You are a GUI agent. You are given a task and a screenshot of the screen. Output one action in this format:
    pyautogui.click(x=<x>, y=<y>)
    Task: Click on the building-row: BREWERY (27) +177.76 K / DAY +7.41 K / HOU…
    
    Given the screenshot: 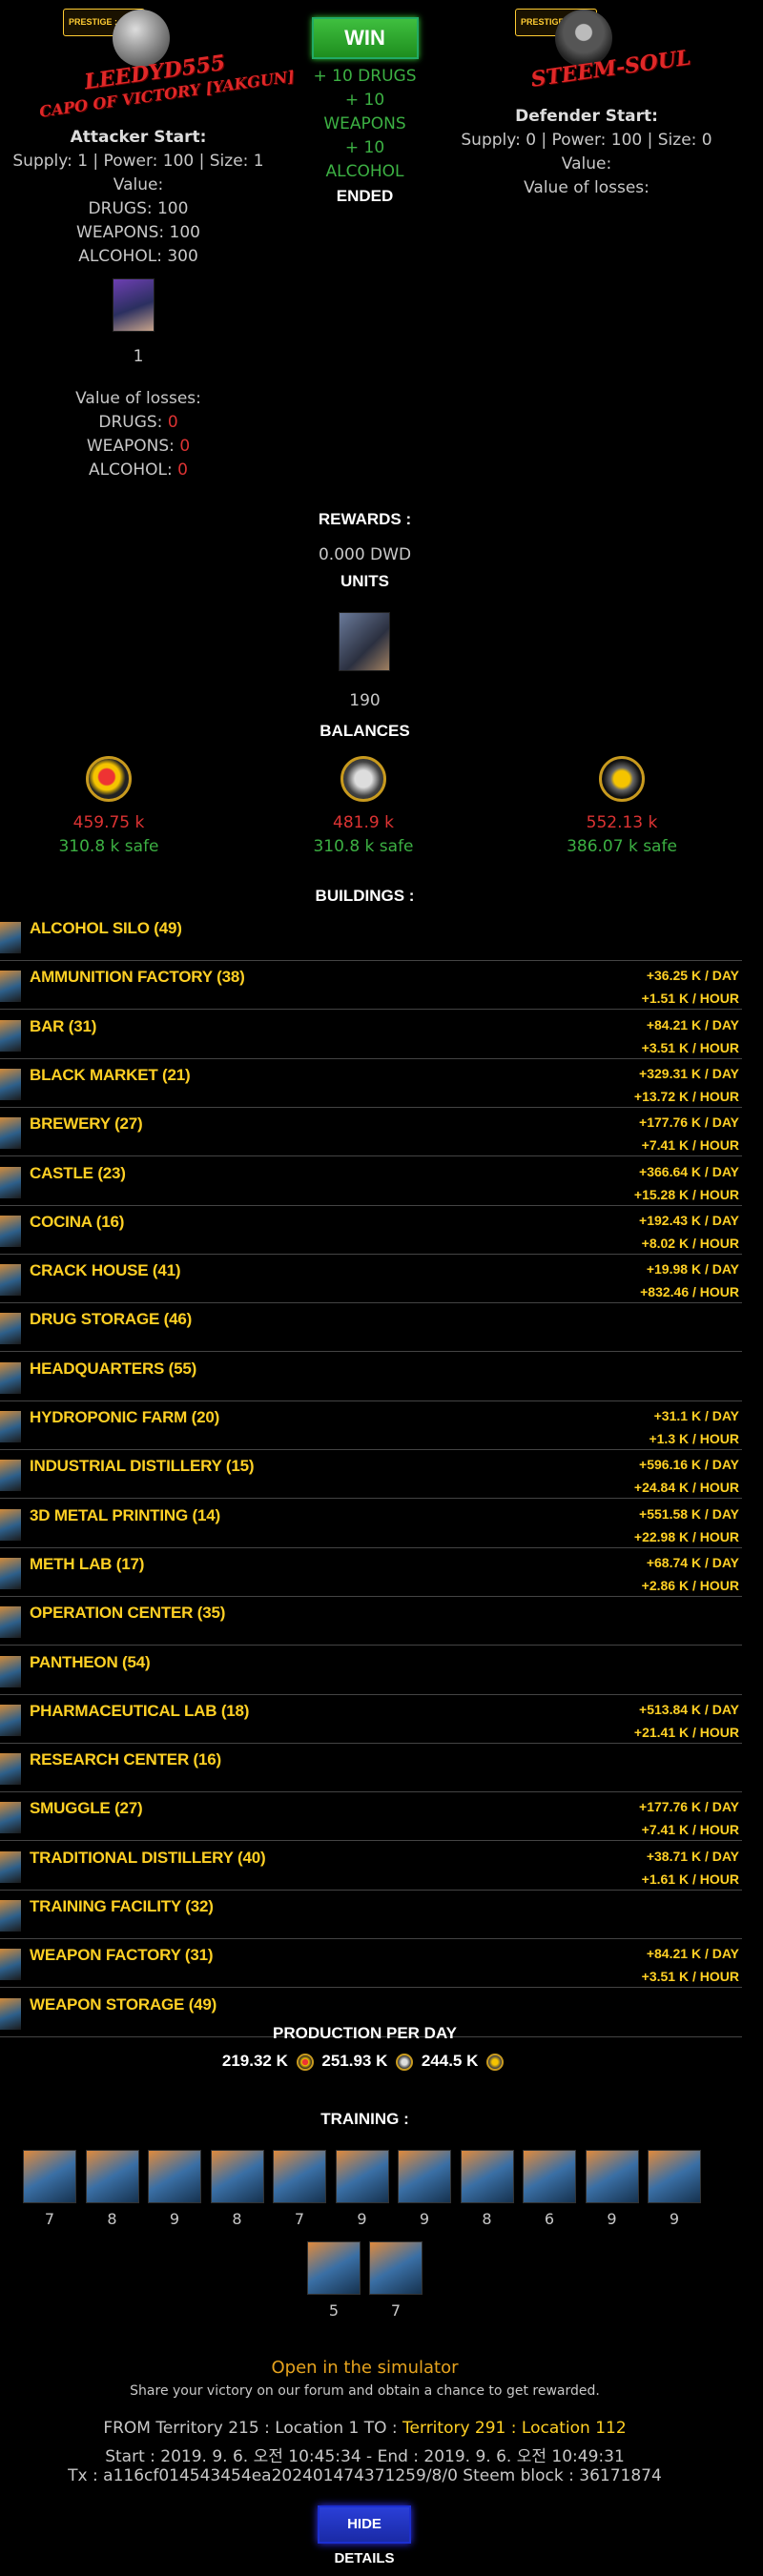 What is the action you would take?
    pyautogui.click(x=371, y=1133)
    